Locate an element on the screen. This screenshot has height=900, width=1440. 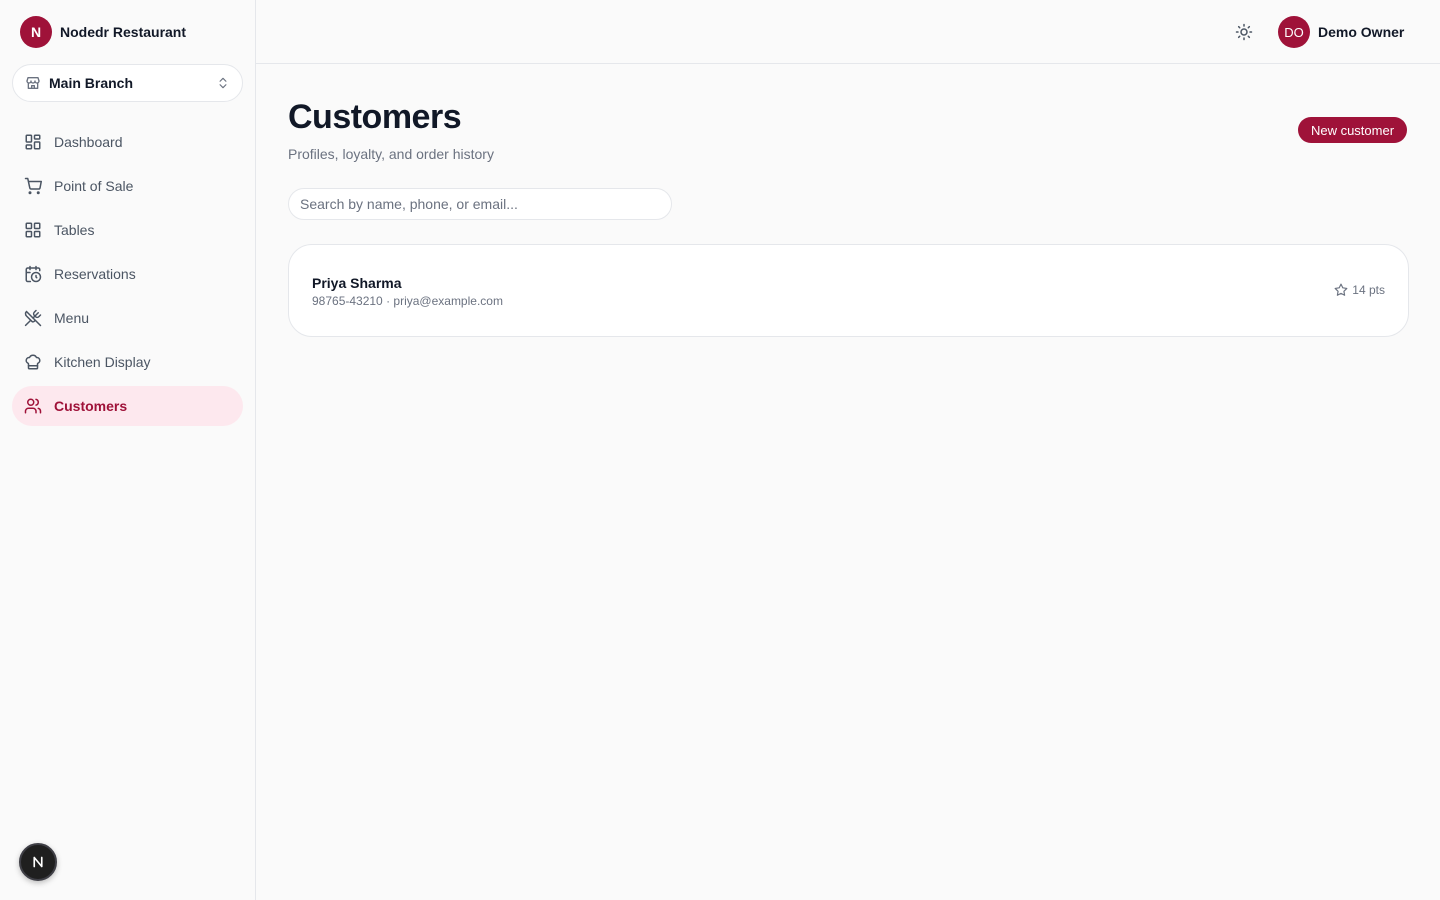
loyalty-points: 14 pts is located at coordinates (1359, 290).